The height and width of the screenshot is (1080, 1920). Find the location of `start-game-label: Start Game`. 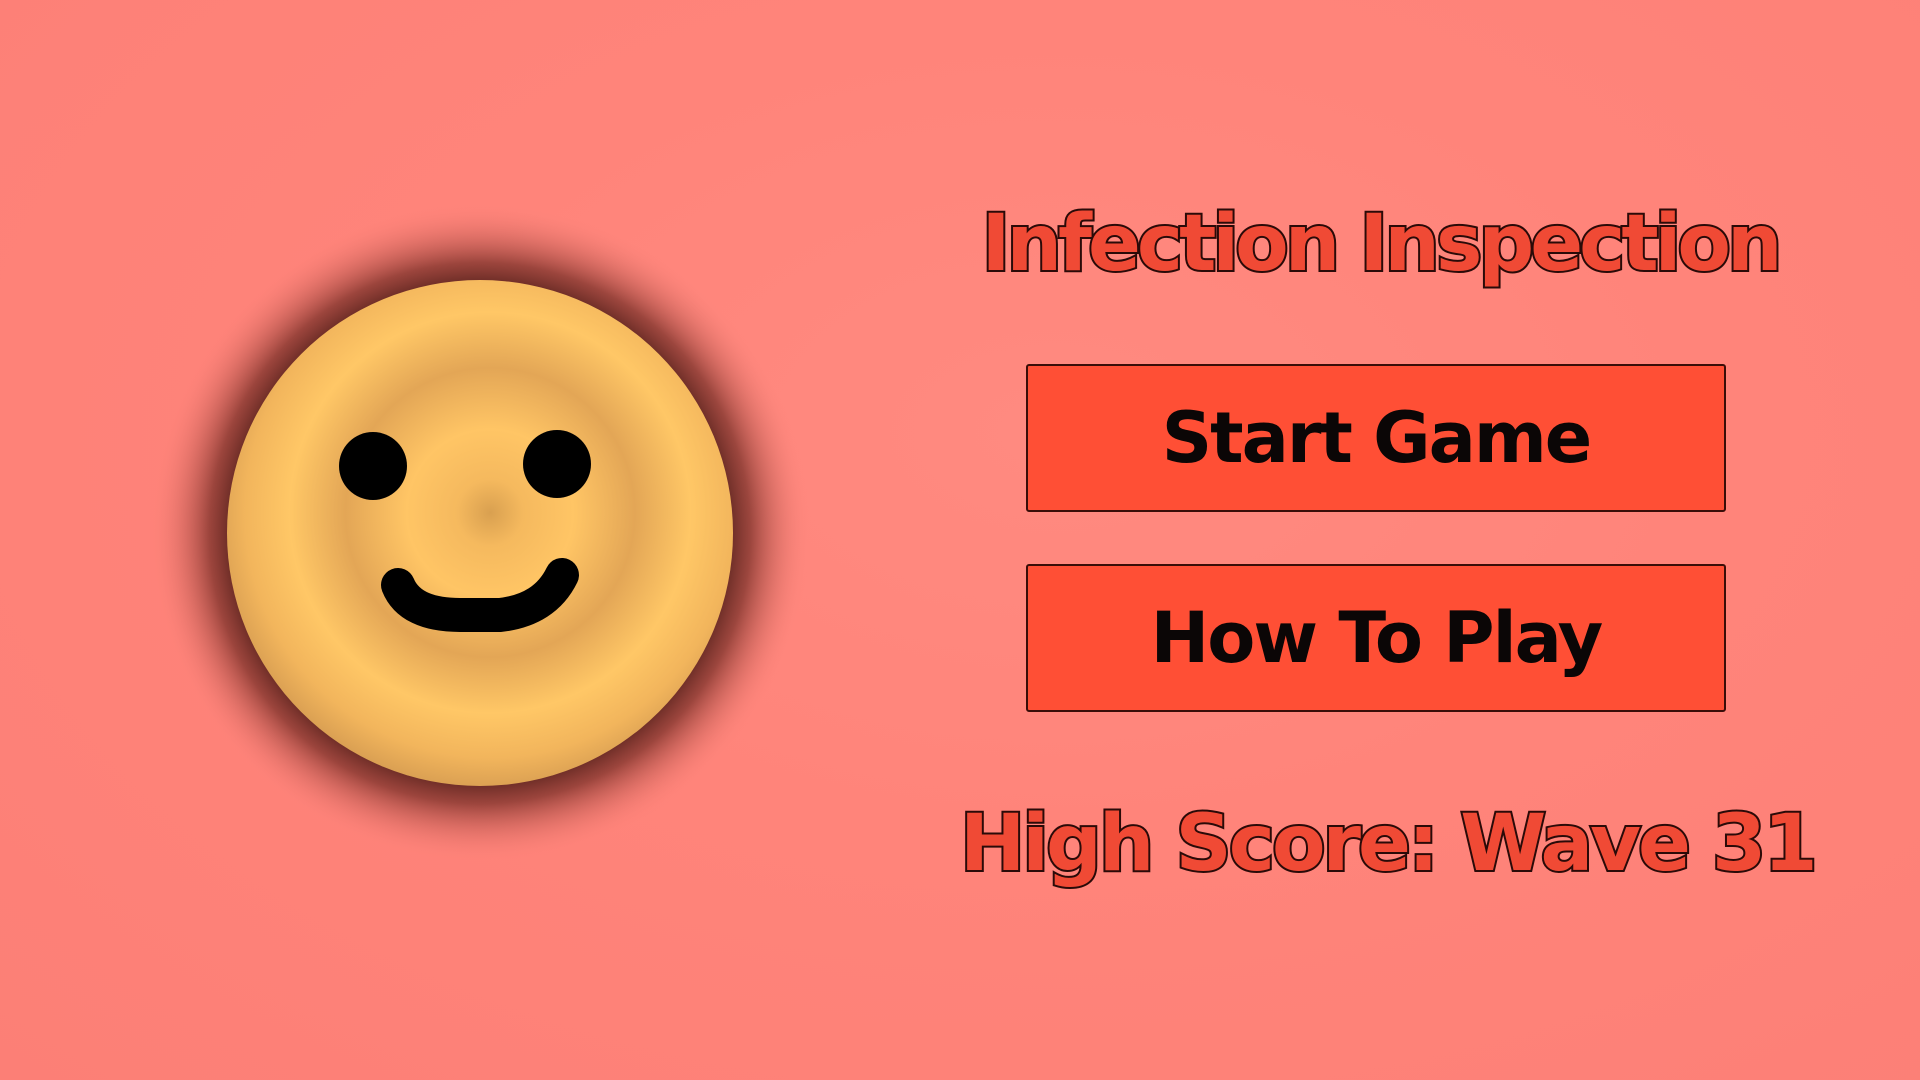

start-game-label: Start Game is located at coordinates (1377, 438).